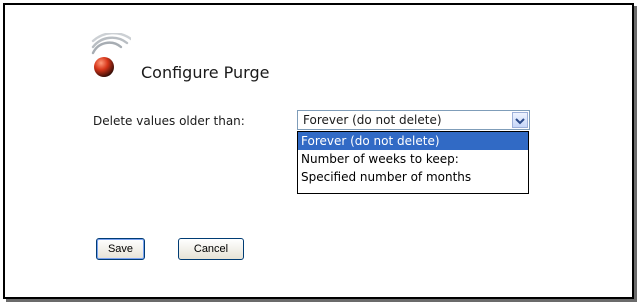 The height and width of the screenshot is (303, 639). Describe the element at coordinates (413, 141) in the screenshot. I see `option-forever: Forever (do not delete)` at that location.